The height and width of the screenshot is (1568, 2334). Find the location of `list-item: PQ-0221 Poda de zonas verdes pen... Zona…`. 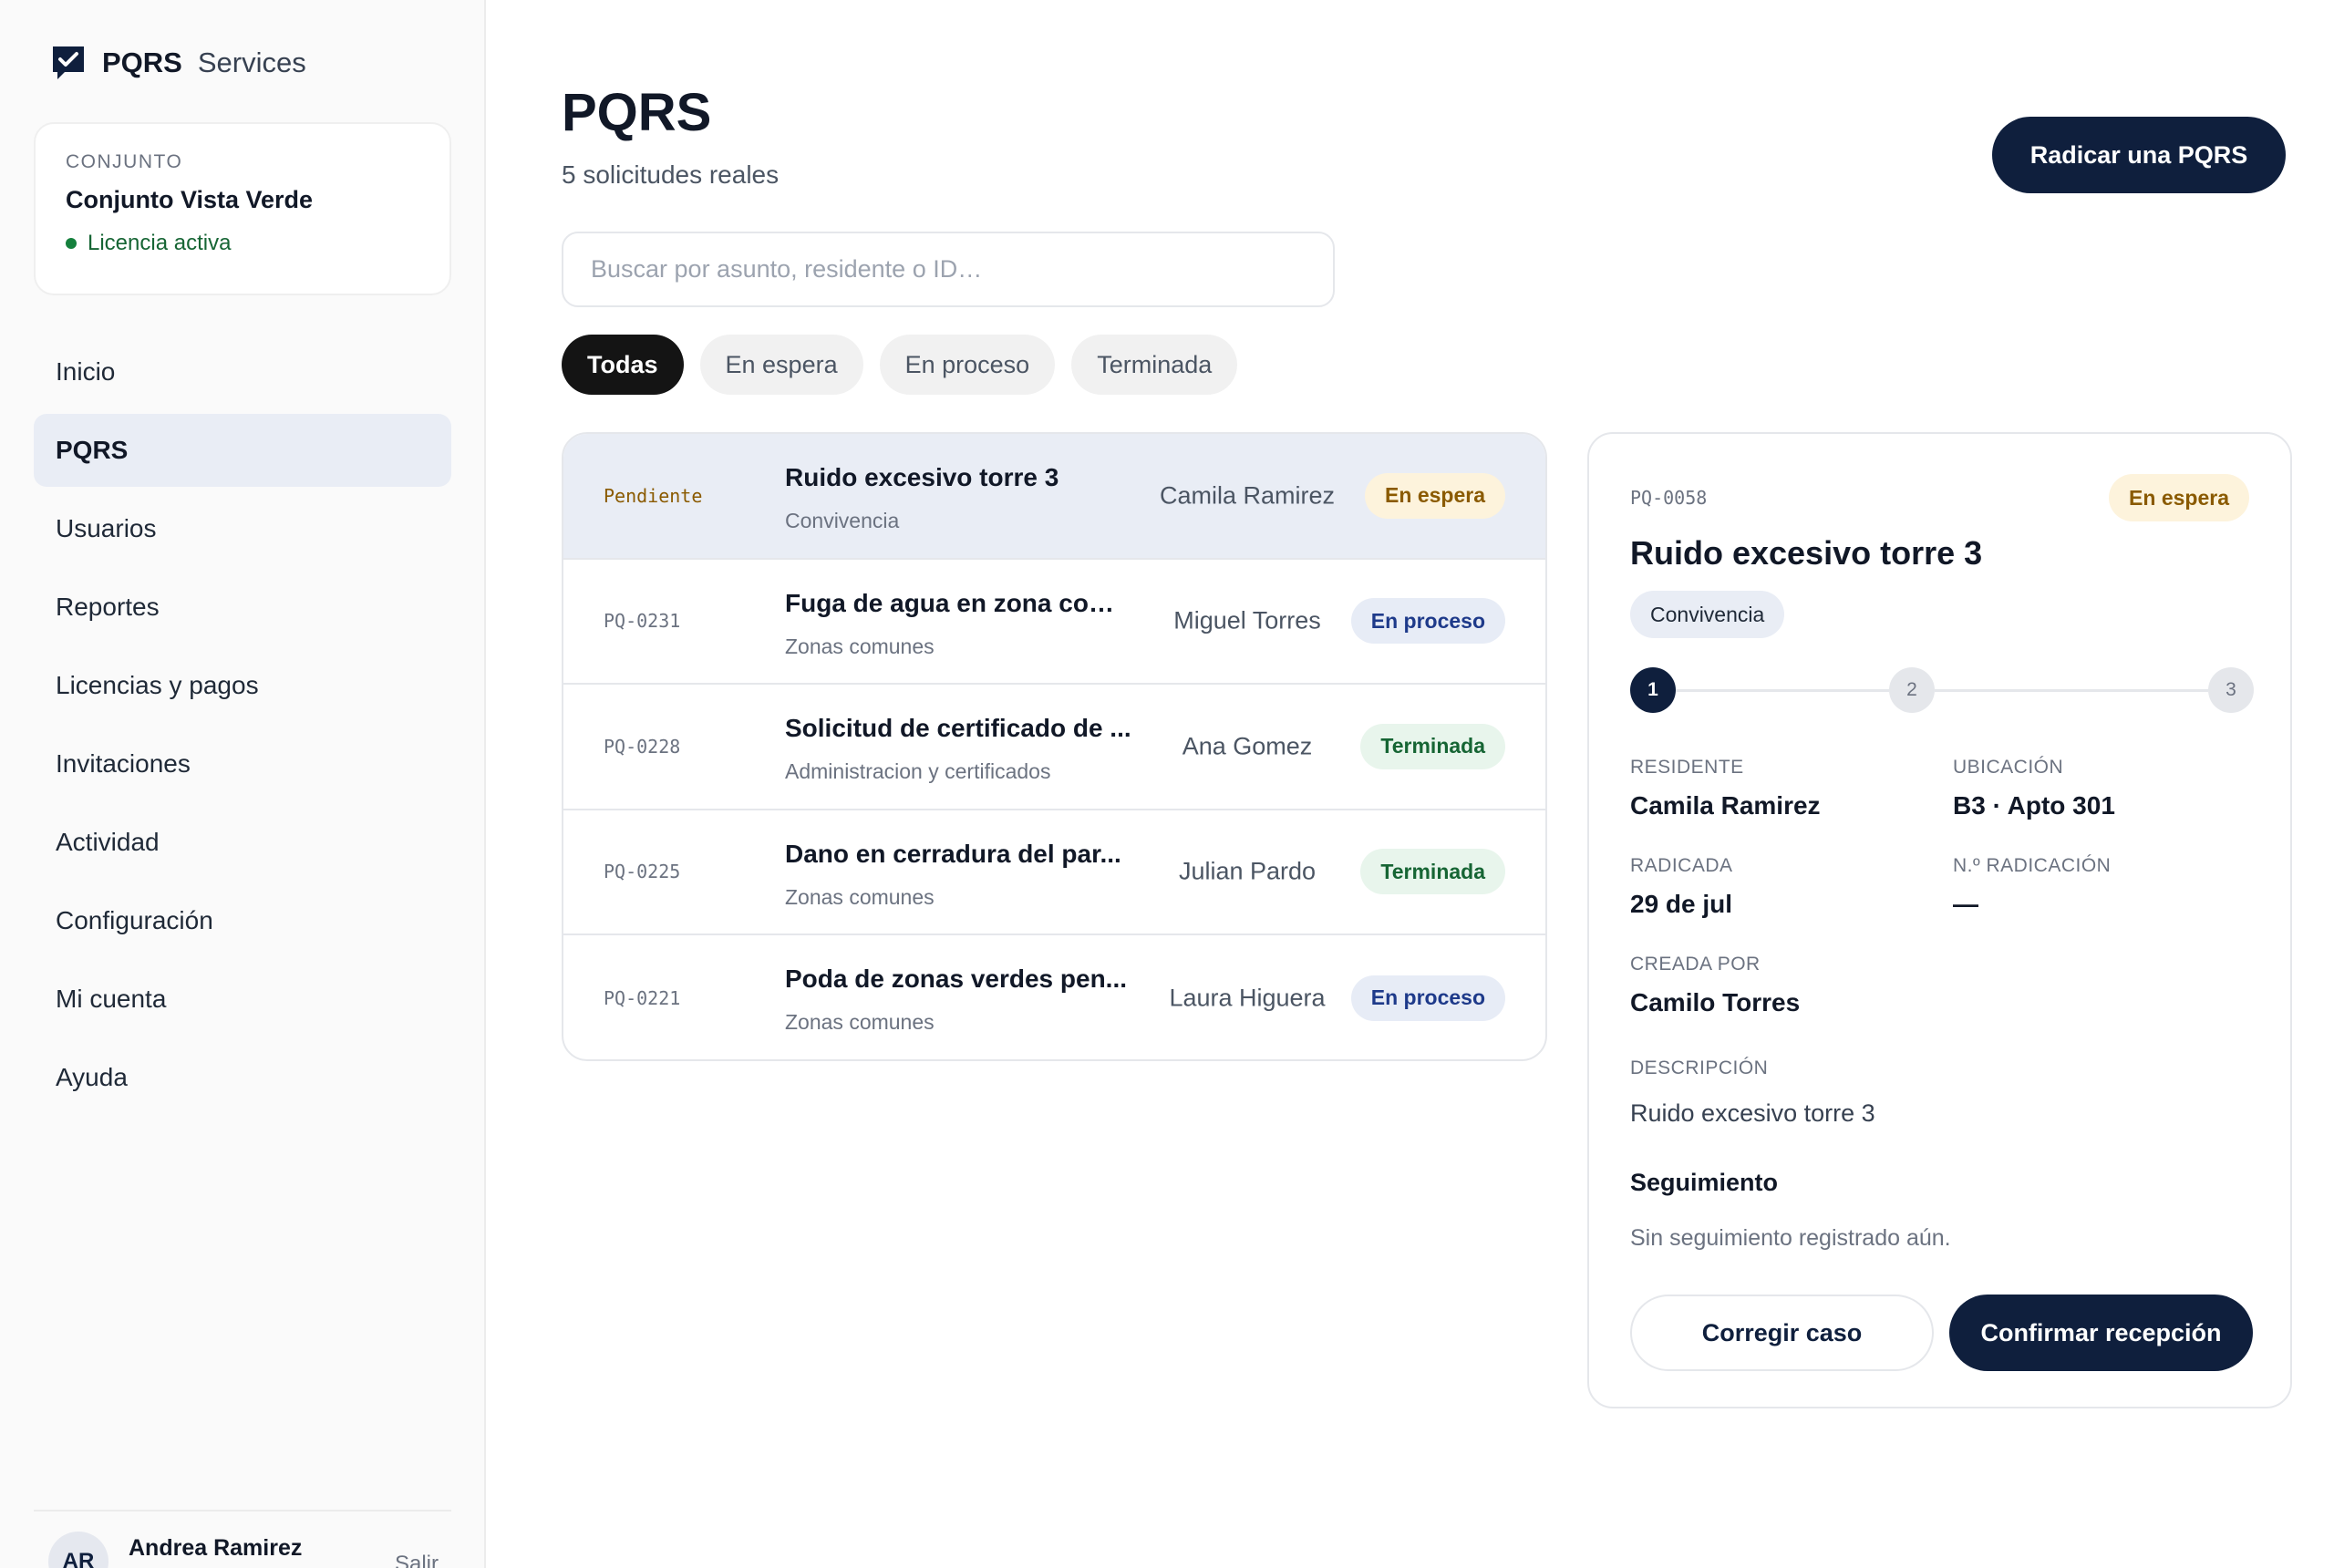

list-item: PQ-0221 Poda de zonas verdes pen... Zona… is located at coordinates (1054, 997).